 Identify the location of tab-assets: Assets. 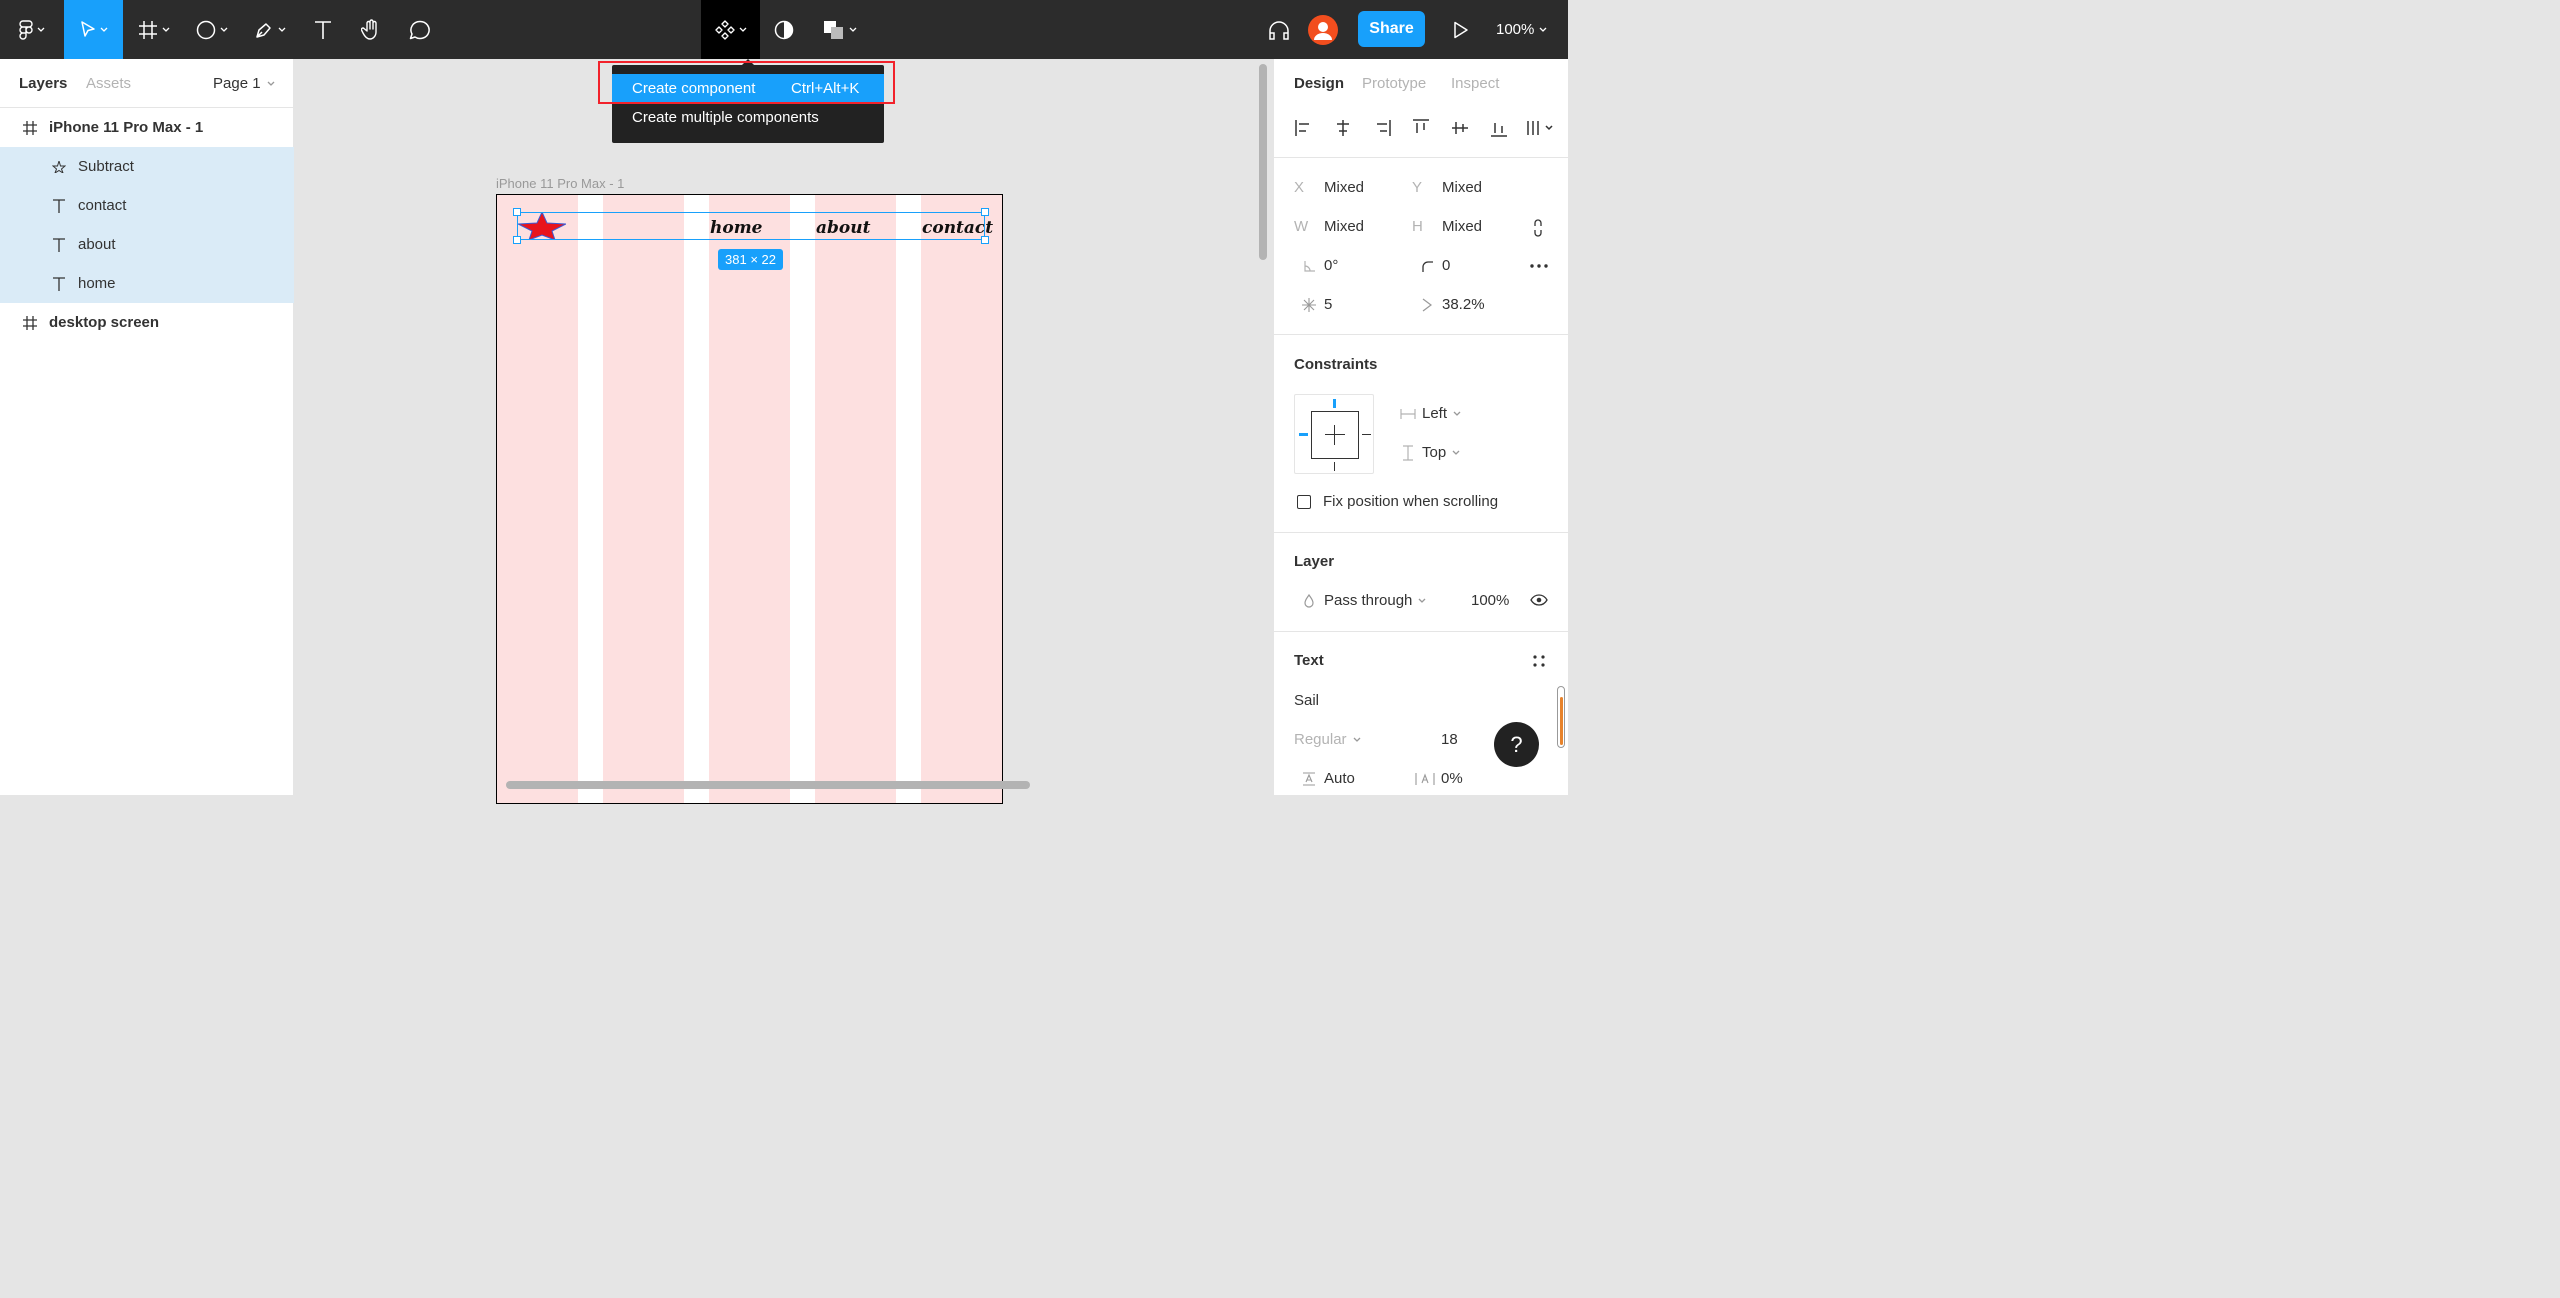
(108, 83).